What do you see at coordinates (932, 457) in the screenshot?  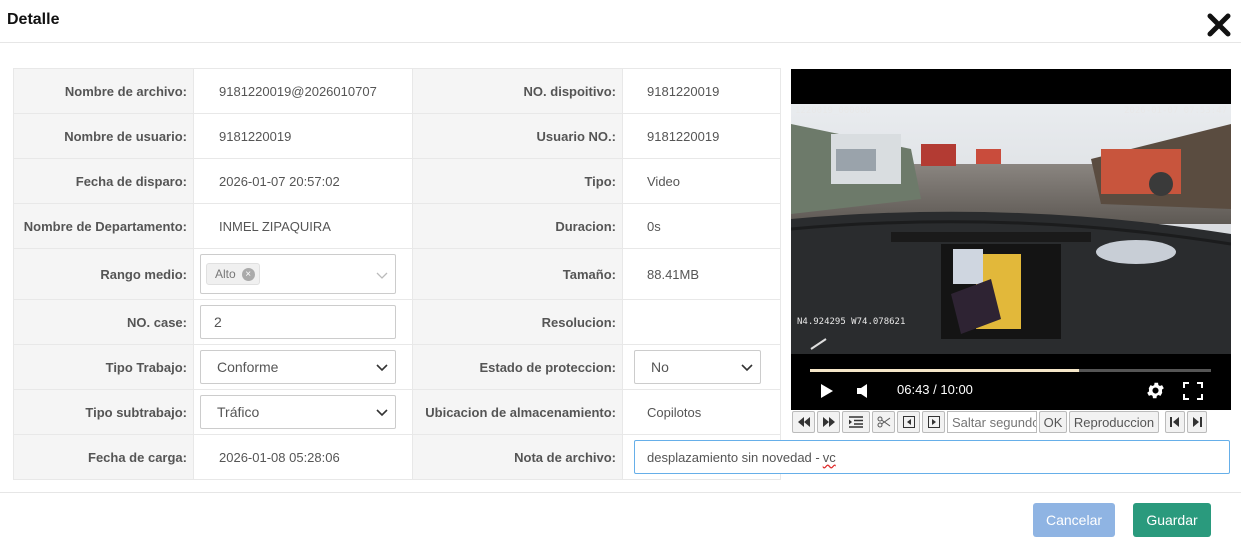 I see `file-note-input: desplazamiento sin novedad - vc` at bounding box center [932, 457].